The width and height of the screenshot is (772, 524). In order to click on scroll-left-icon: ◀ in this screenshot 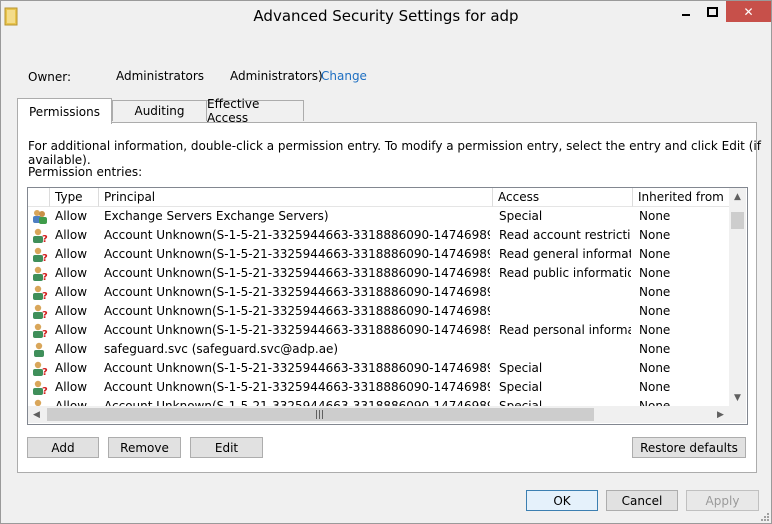, I will do `click(36, 414)`.